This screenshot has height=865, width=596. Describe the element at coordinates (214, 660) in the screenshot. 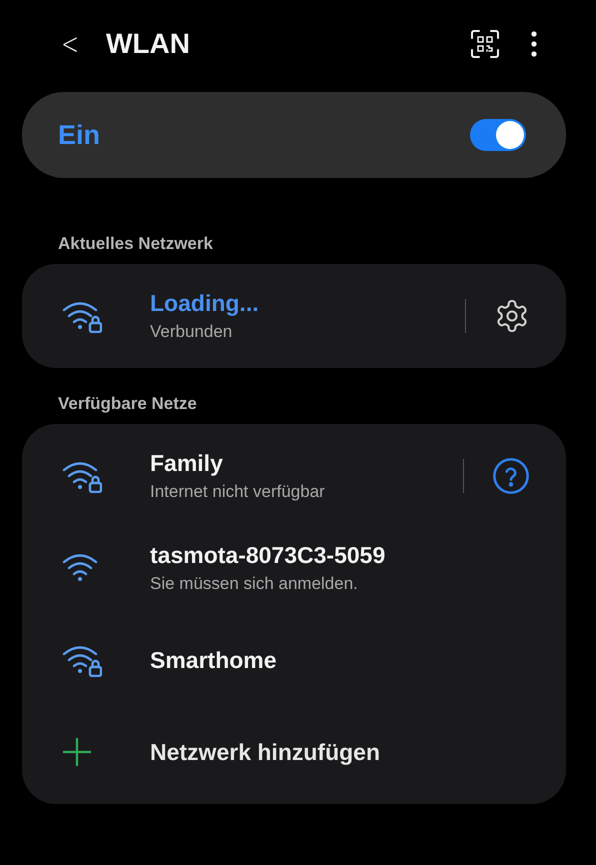

I see `network-name: Smarthome` at that location.